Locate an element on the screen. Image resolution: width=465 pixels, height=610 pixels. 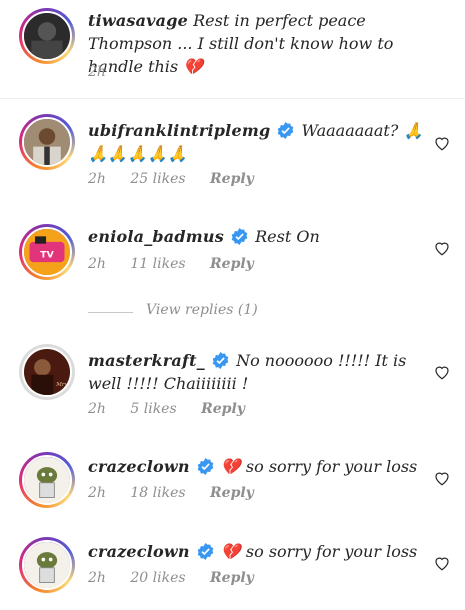
comment-likes: 11 likes is located at coordinates (157, 264).